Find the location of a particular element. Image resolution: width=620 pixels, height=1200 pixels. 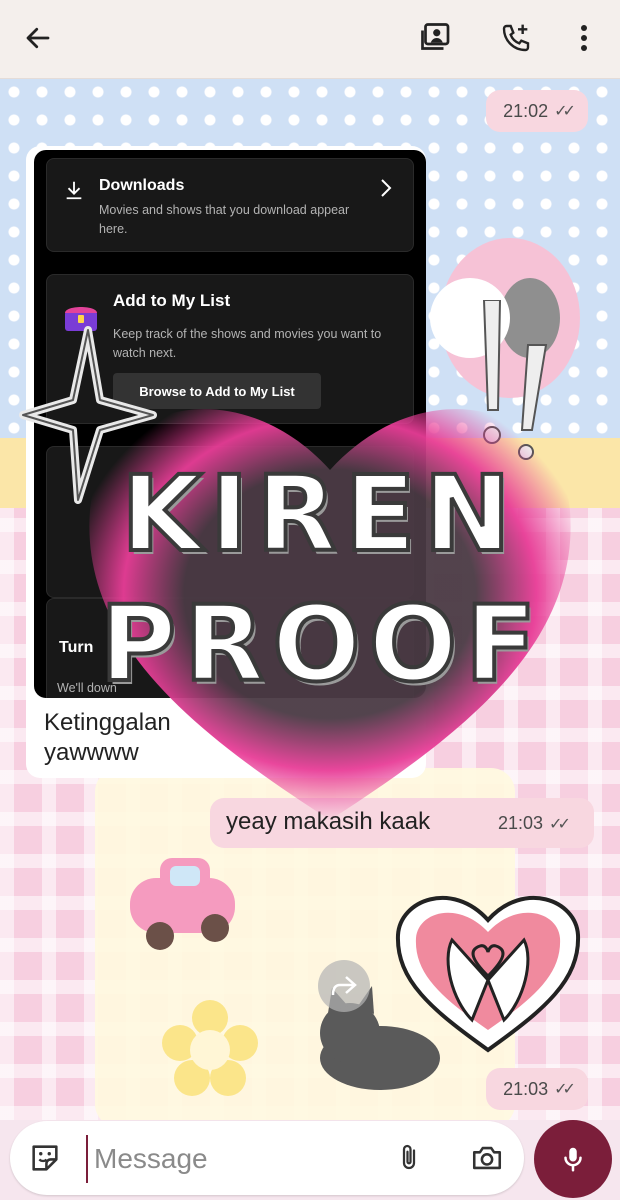

more-options-button is located at coordinates (584, 38).